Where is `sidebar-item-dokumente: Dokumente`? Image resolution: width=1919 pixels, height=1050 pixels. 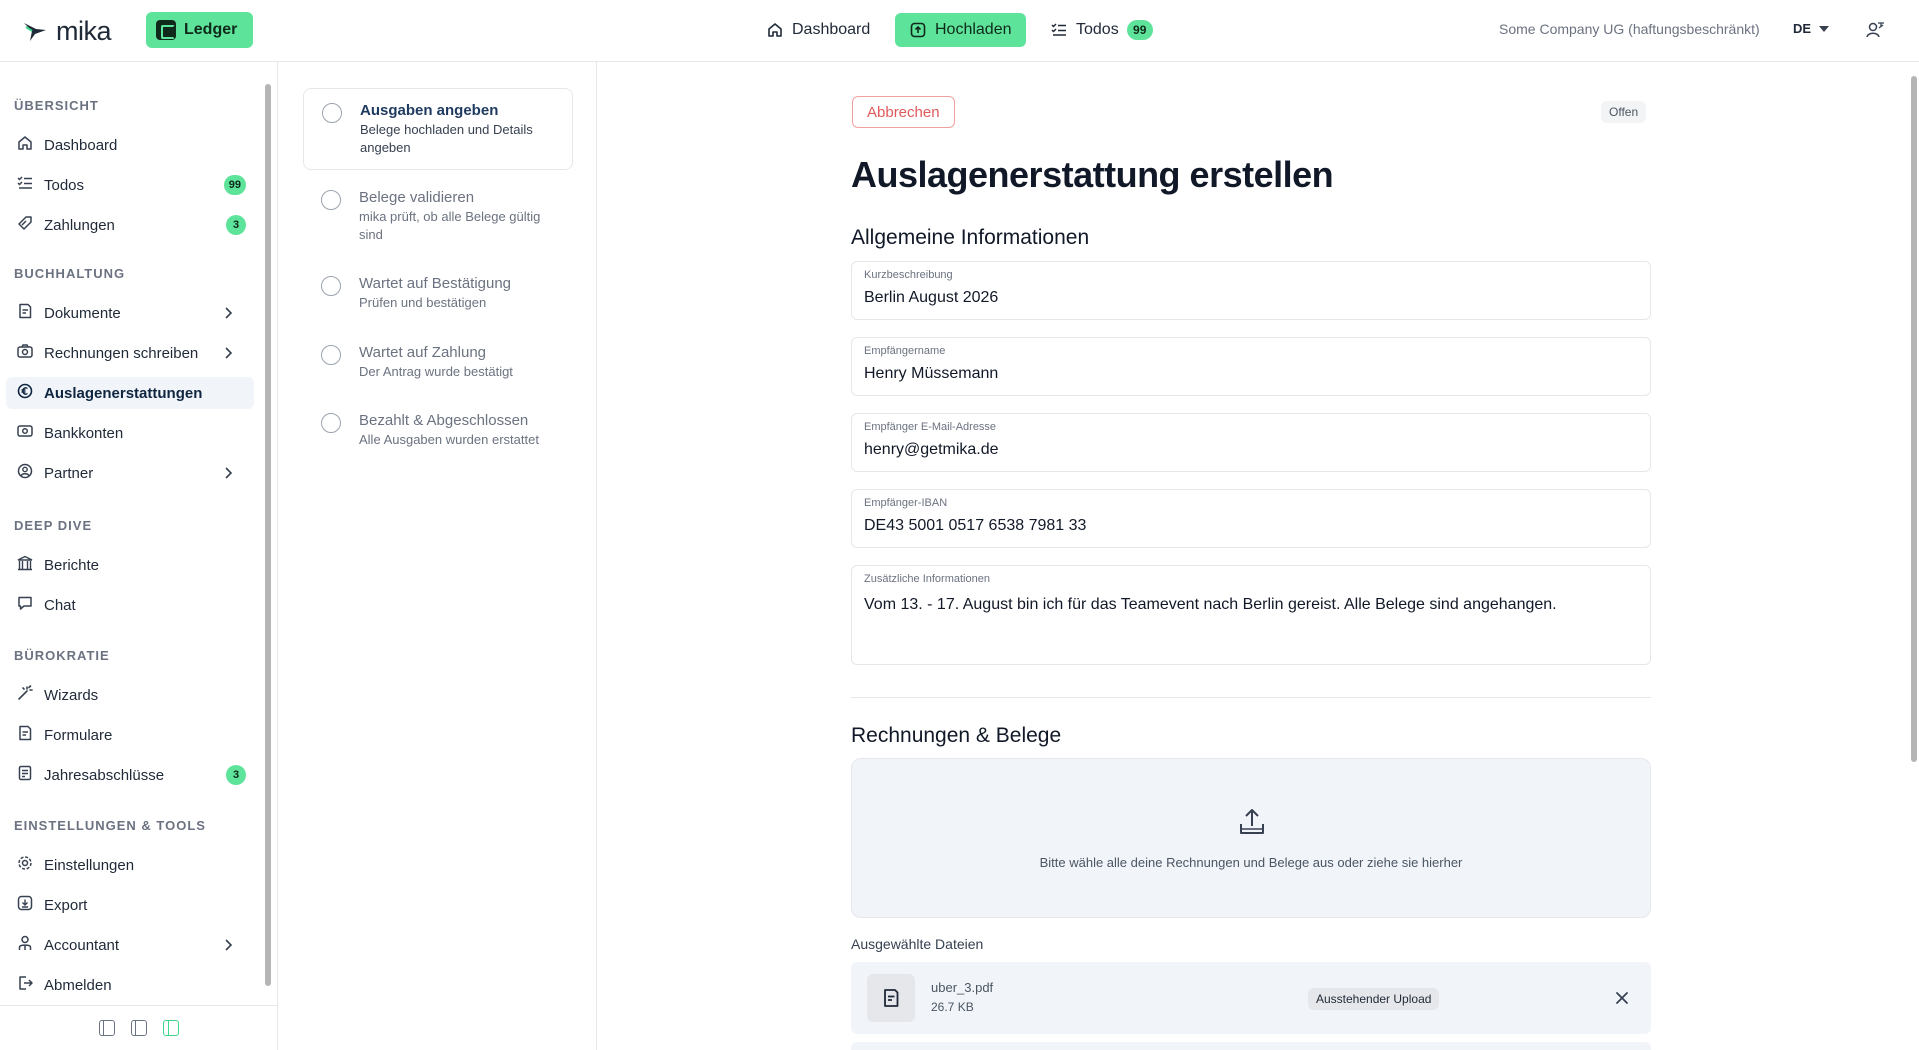
sidebar-item-dokumente: Dokumente is located at coordinates (130, 313).